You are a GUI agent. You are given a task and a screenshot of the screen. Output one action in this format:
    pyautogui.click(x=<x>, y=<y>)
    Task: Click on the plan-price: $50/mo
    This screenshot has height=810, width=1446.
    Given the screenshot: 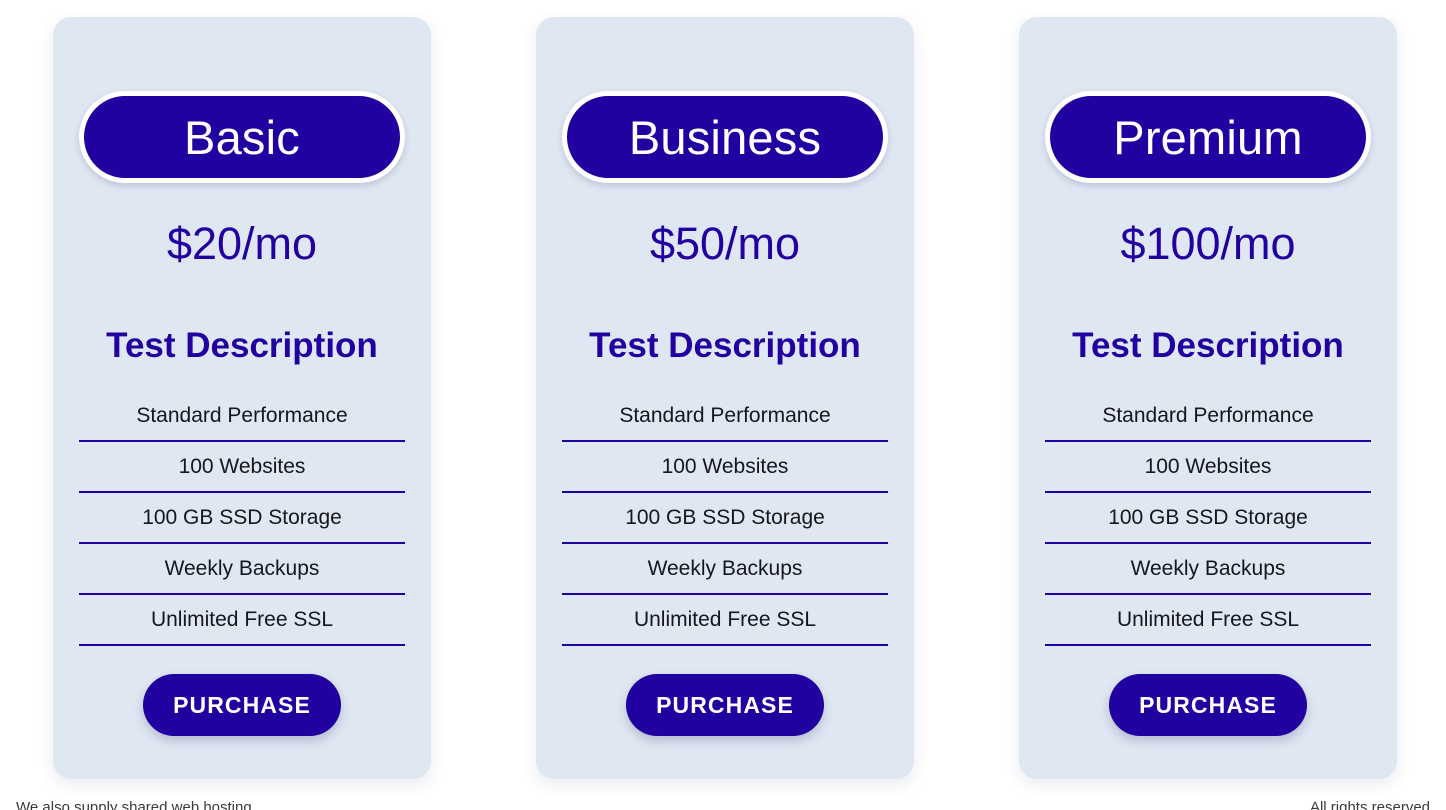 What is the action you would take?
    pyautogui.click(x=725, y=243)
    